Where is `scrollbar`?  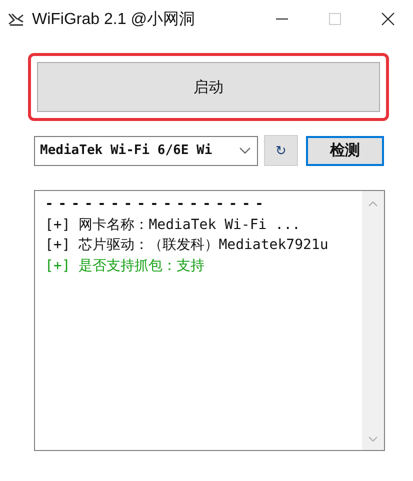 scrollbar is located at coordinates (373, 320).